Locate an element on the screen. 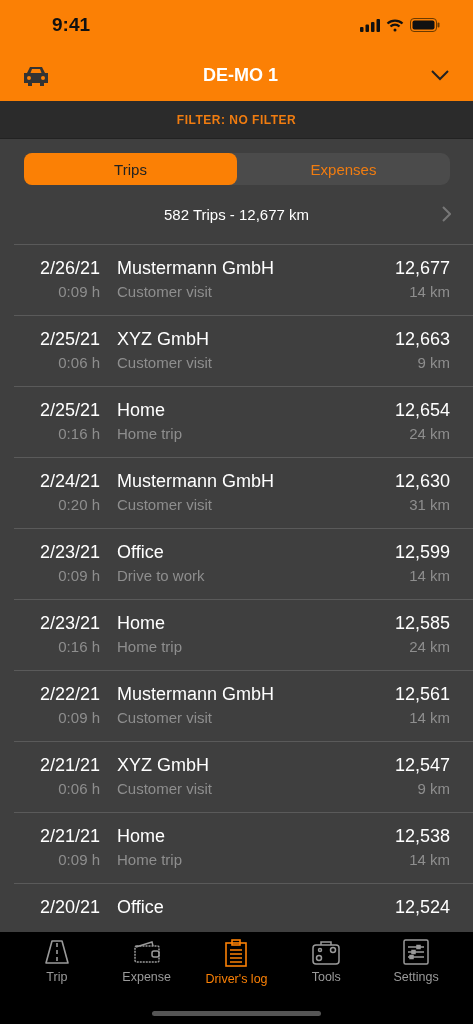  segment-tab: Trips is located at coordinates (130, 169).